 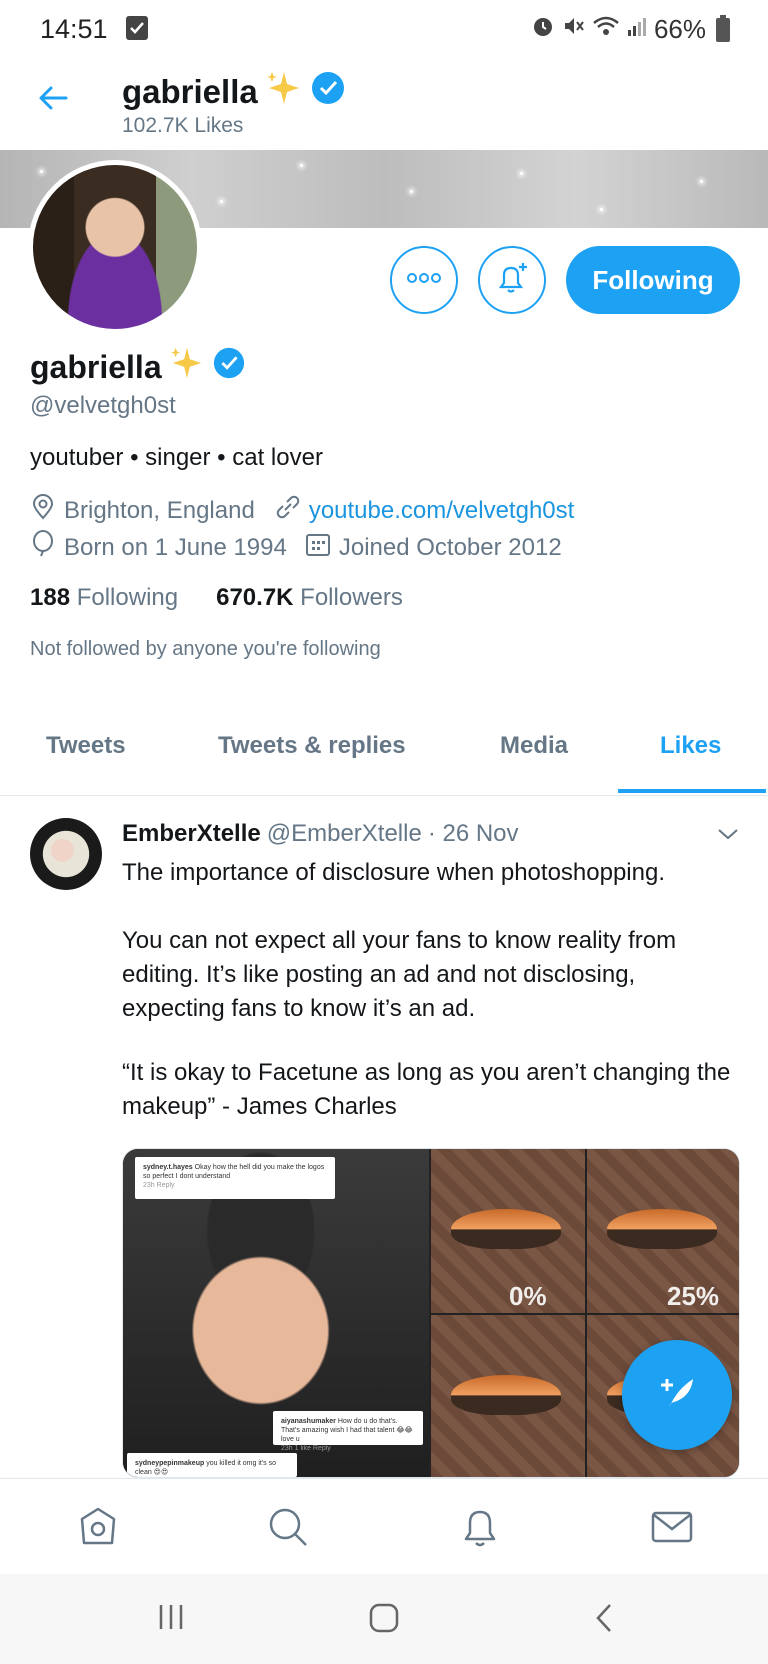 I want to click on status-bar: 14:51 66%, so click(x=384, y=29).